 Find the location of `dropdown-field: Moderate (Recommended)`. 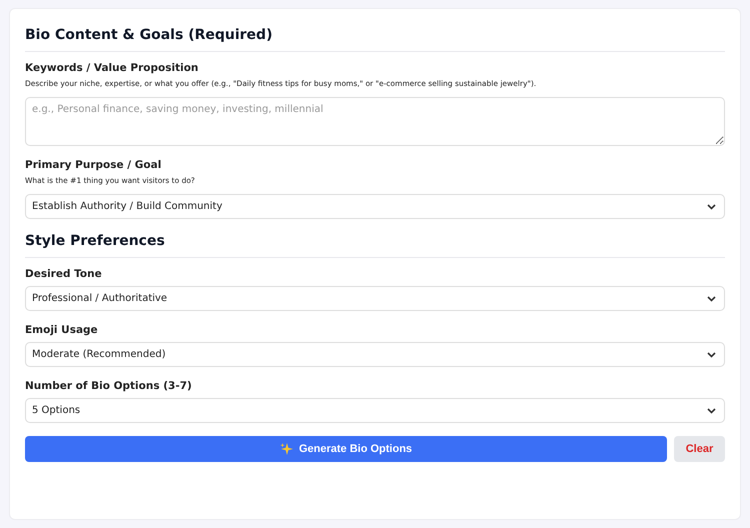

dropdown-field: Moderate (Recommended) is located at coordinates (375, 354).